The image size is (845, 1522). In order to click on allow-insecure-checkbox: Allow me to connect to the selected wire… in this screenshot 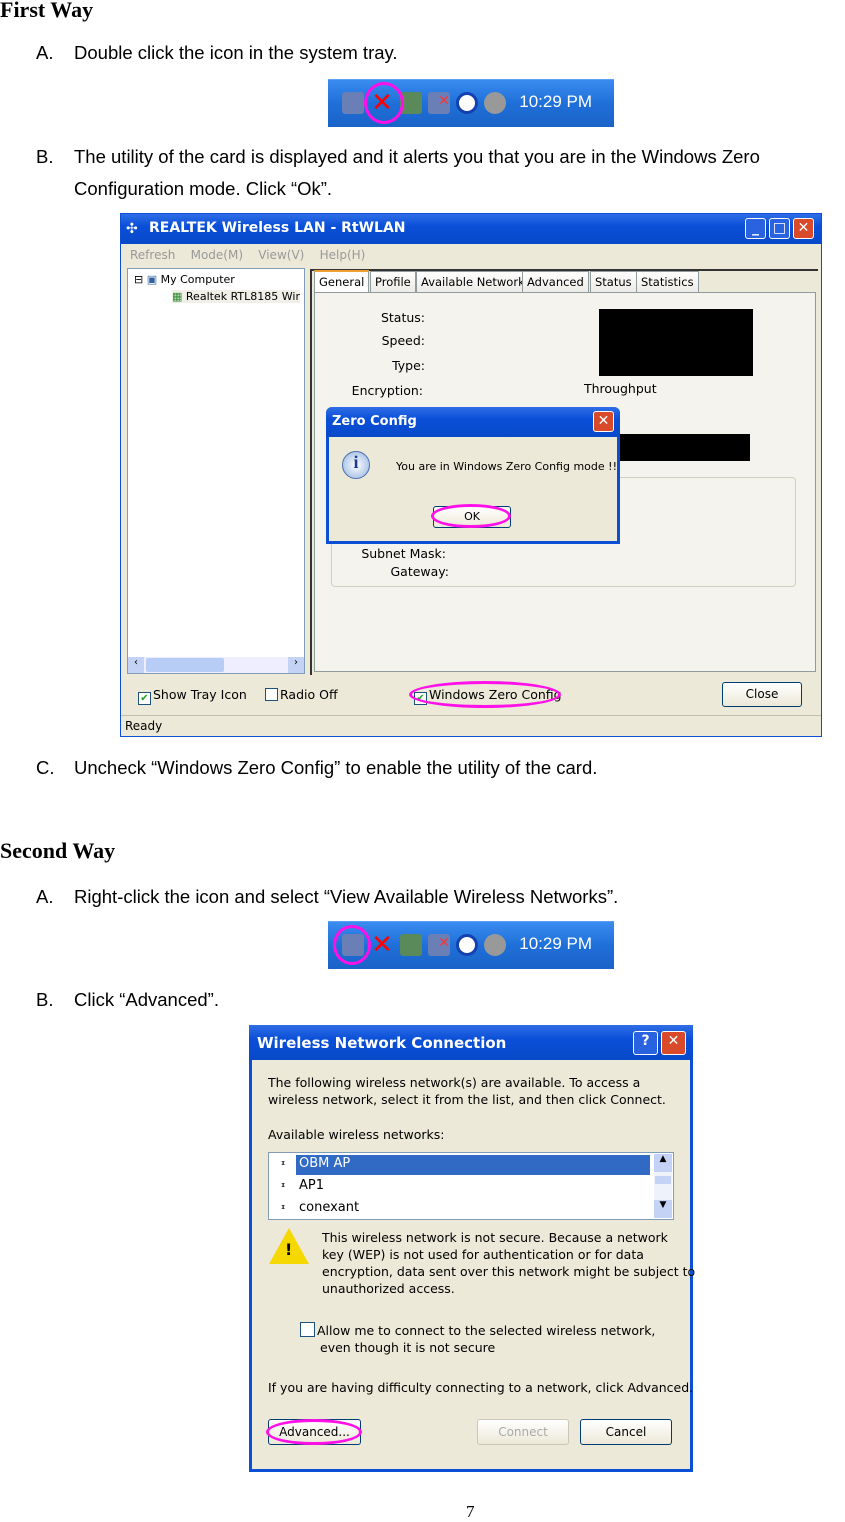, I will do `click(477, 1339)`.